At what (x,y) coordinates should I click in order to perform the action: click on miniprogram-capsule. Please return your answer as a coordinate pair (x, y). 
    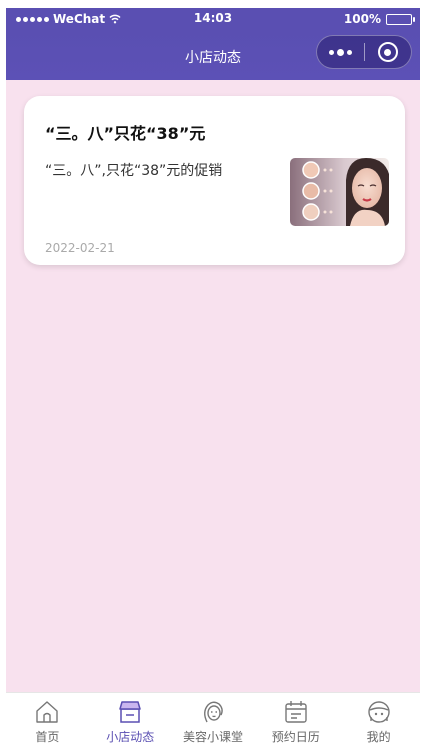
    Looking at the image, I should click on (364, 52).